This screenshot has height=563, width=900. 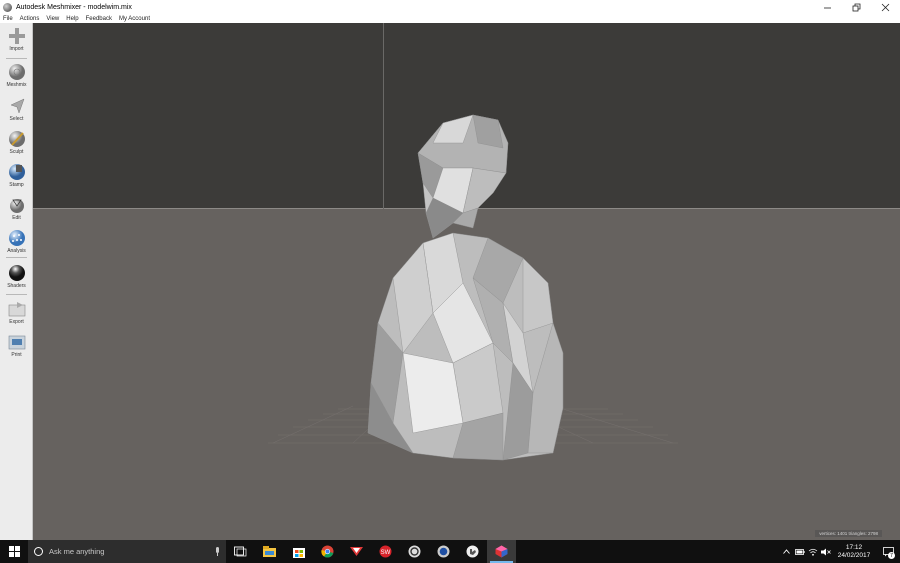 I want to click on file-explorer-button, so click(x=269, y=551).